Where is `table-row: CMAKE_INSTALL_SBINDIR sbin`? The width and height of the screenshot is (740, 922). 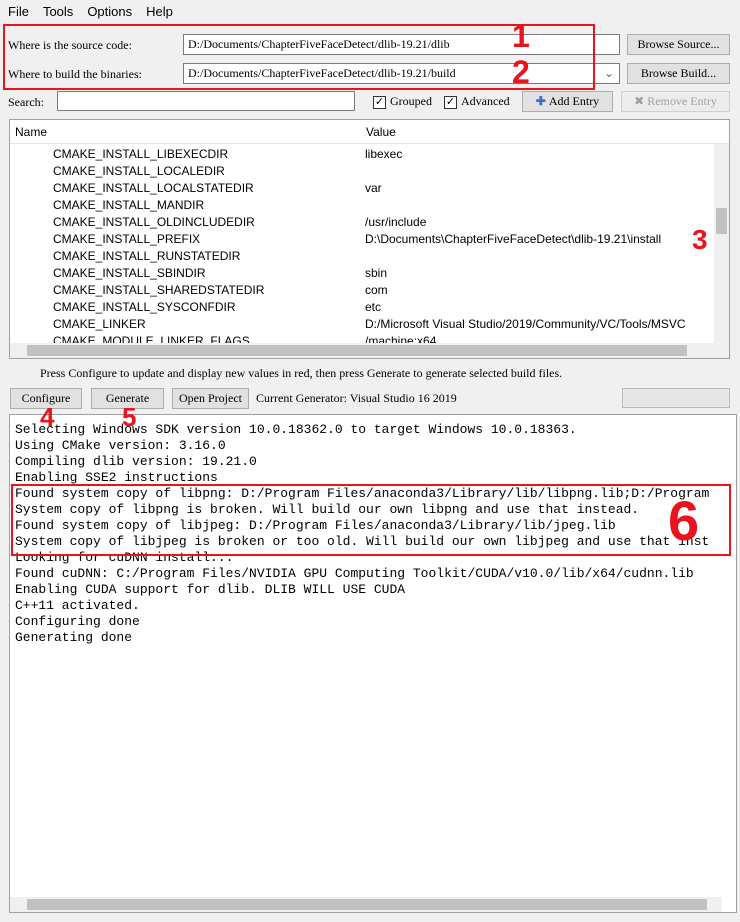
table-row: CMAKE_INSTALL_SBINDIR sbin is located at coordinates (369, 272).